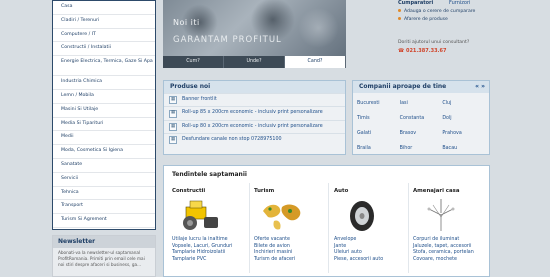  What do you see at coordinates (254, 99) in the screenshot?
I see `product-row: ▦ Banner frontlit` at bounding box center [254, 99].